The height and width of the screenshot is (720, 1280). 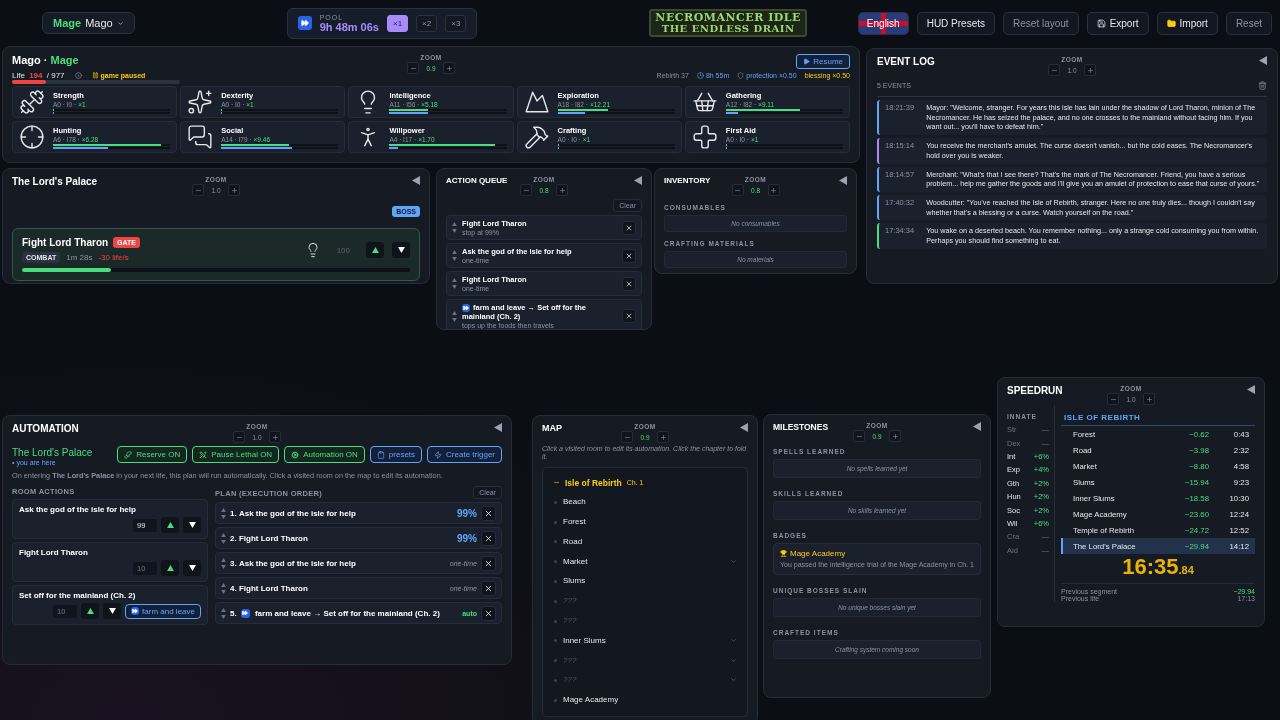 What do you see at coordinates (464, 454) in the screenshot?
I see `toggle-button: Create trigger` at bounding box center [464, 454].